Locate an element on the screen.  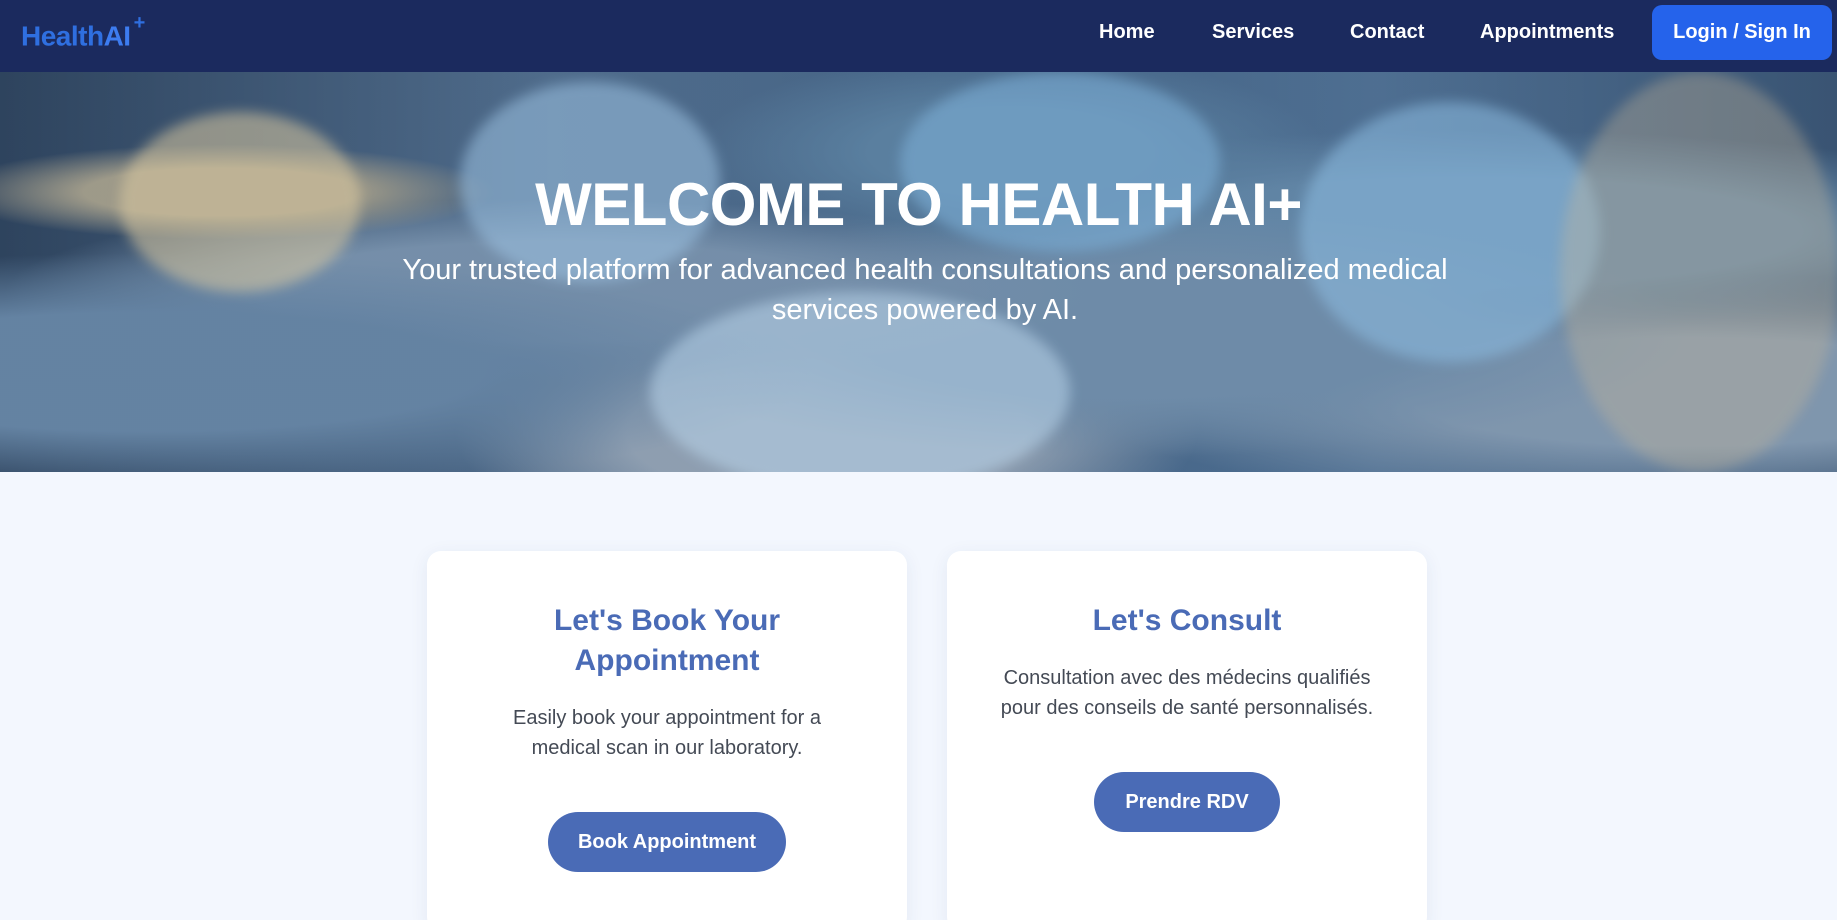
brand-plus: + is located at coordinates (139, 23).